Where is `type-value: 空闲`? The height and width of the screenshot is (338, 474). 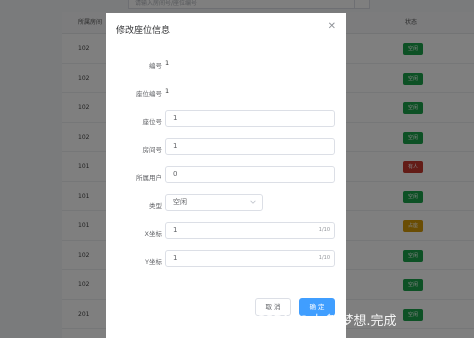 type-value: 空闲 is located at coordinates (180, 202).